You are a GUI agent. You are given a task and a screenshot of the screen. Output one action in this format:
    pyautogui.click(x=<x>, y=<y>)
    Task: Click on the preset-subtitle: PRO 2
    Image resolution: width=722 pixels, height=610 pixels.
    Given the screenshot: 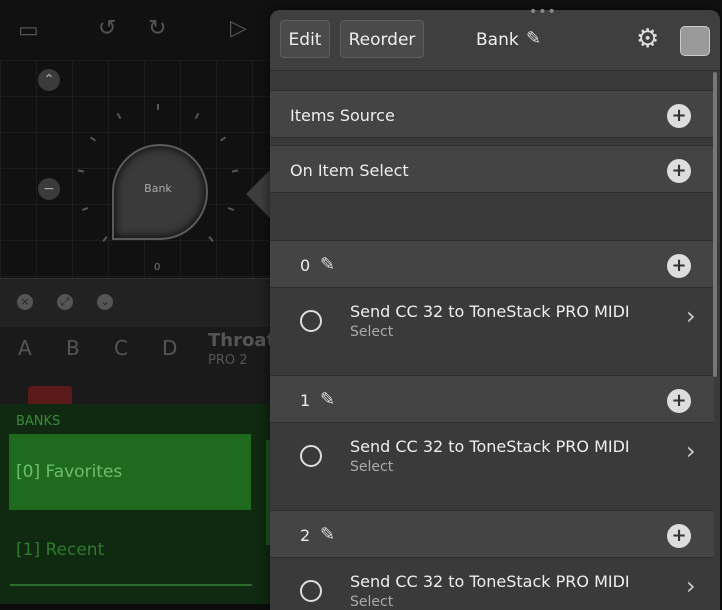 What is the action you would take?
    pyautogui.click(x=228, y=360)
    